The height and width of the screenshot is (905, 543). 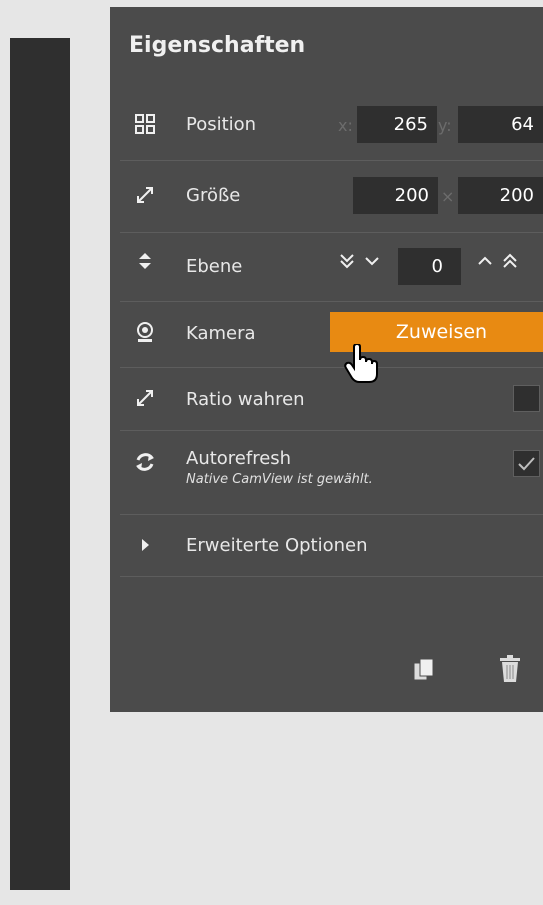 I want to click on camera-row: Kamera Zuweisen, so click(x=331, y=342).